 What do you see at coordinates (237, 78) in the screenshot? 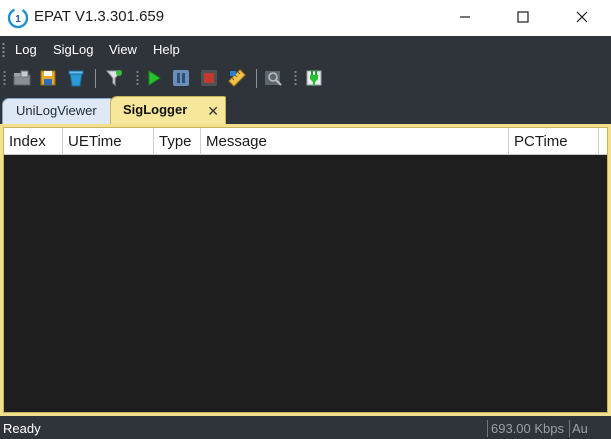
I see `ruler-icon` at bounding box center [237, 78].